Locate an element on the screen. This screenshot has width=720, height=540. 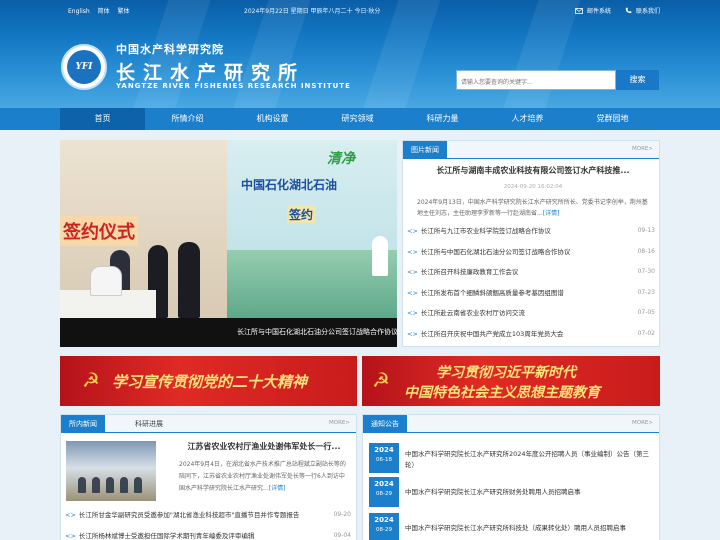
nav-item-research-strength: 科研力量 is located at coordinates (442, 119).